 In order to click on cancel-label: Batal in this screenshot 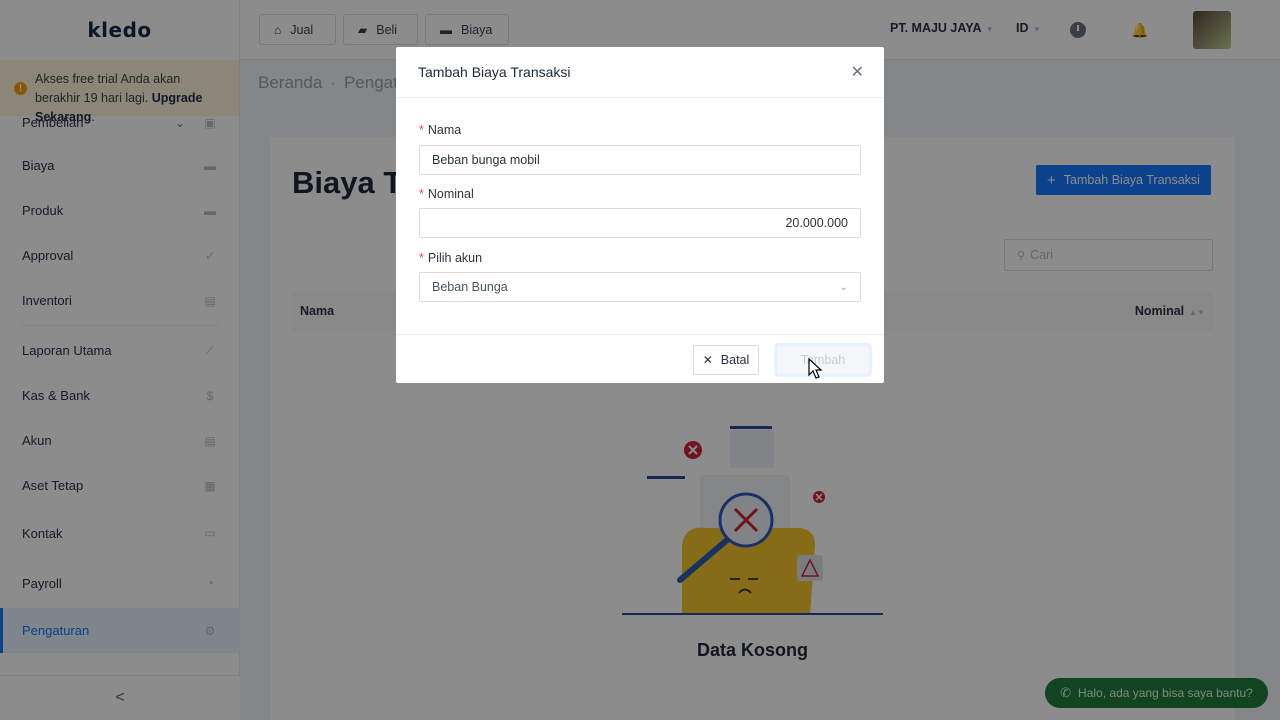, I will do `click(735, 360)`.